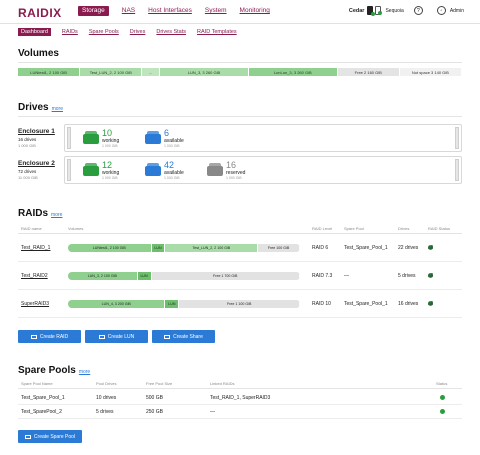  What do you see at coordinates (226, 170) in the screenshot?
I see `drive-stat-reserved: 16 reserved 1 000 GiB` at bounding box center [226, 170].